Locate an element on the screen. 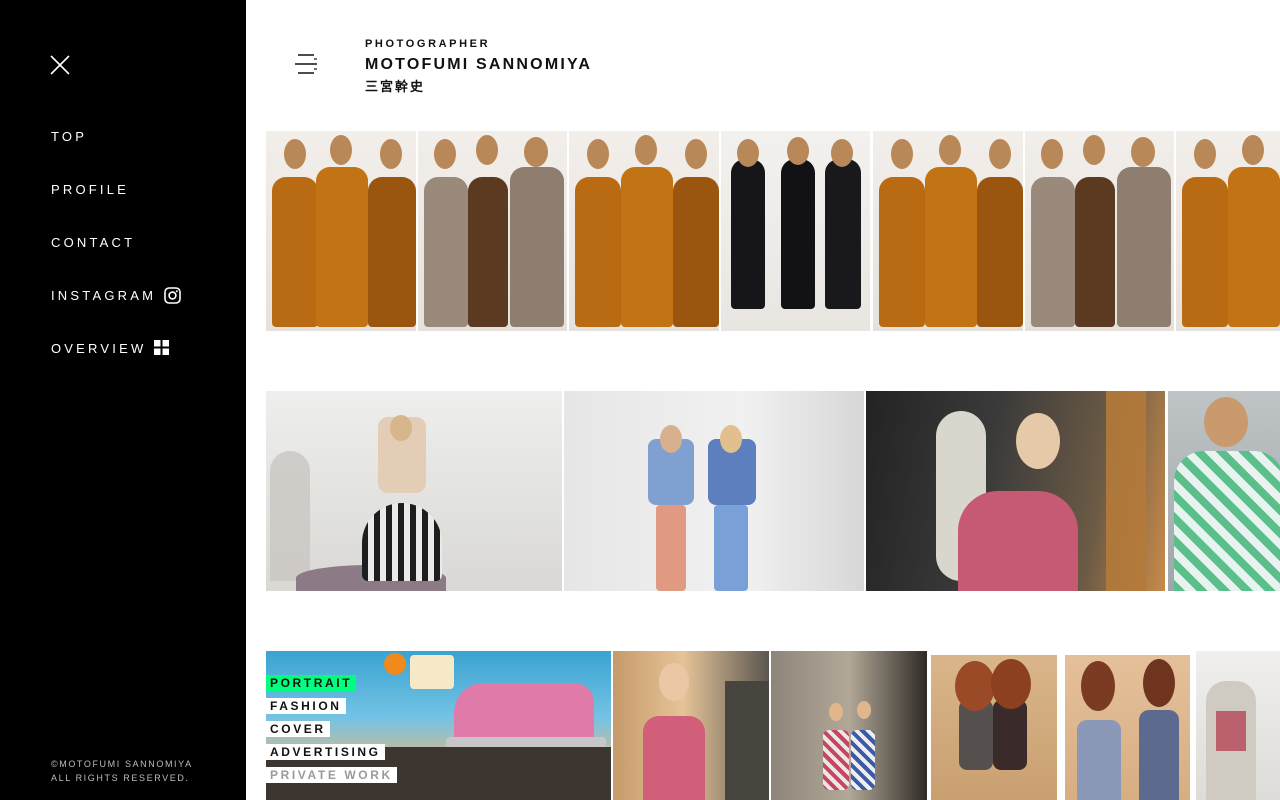 The width and height of the screenshot is (1280, 800). logo-name-jp: 三宮幹史 is located at coordinates (395, 86).